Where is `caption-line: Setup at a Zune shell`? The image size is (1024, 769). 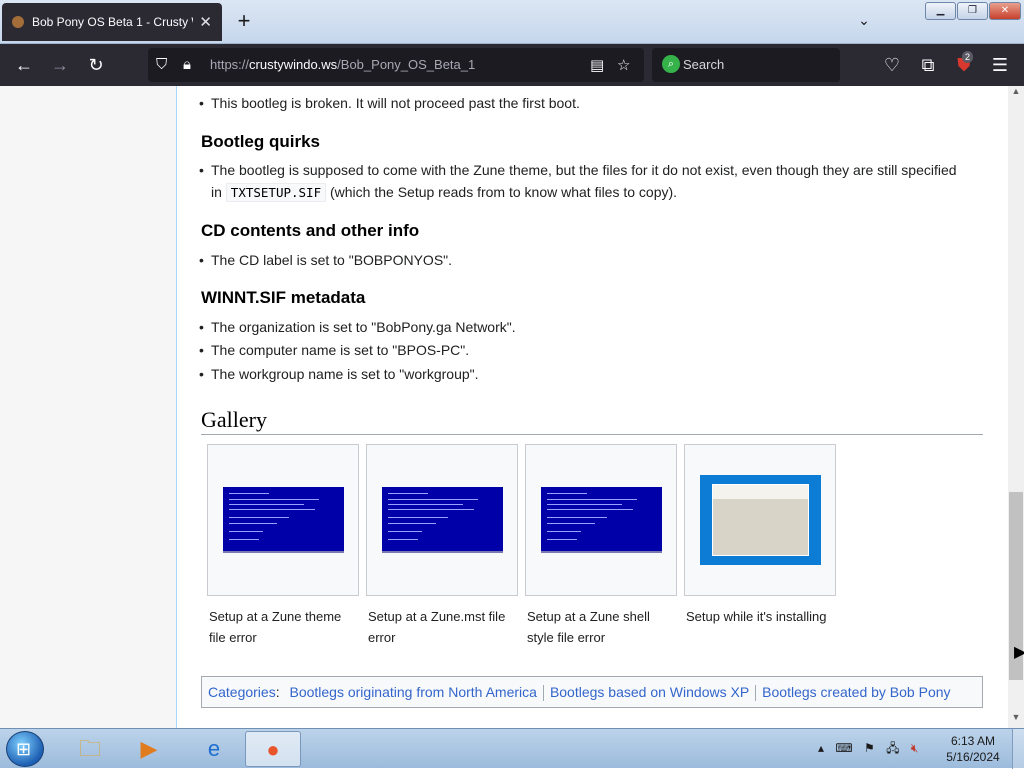 caption-line: Setup at a Zune shell is located at coordinates (588, 616).